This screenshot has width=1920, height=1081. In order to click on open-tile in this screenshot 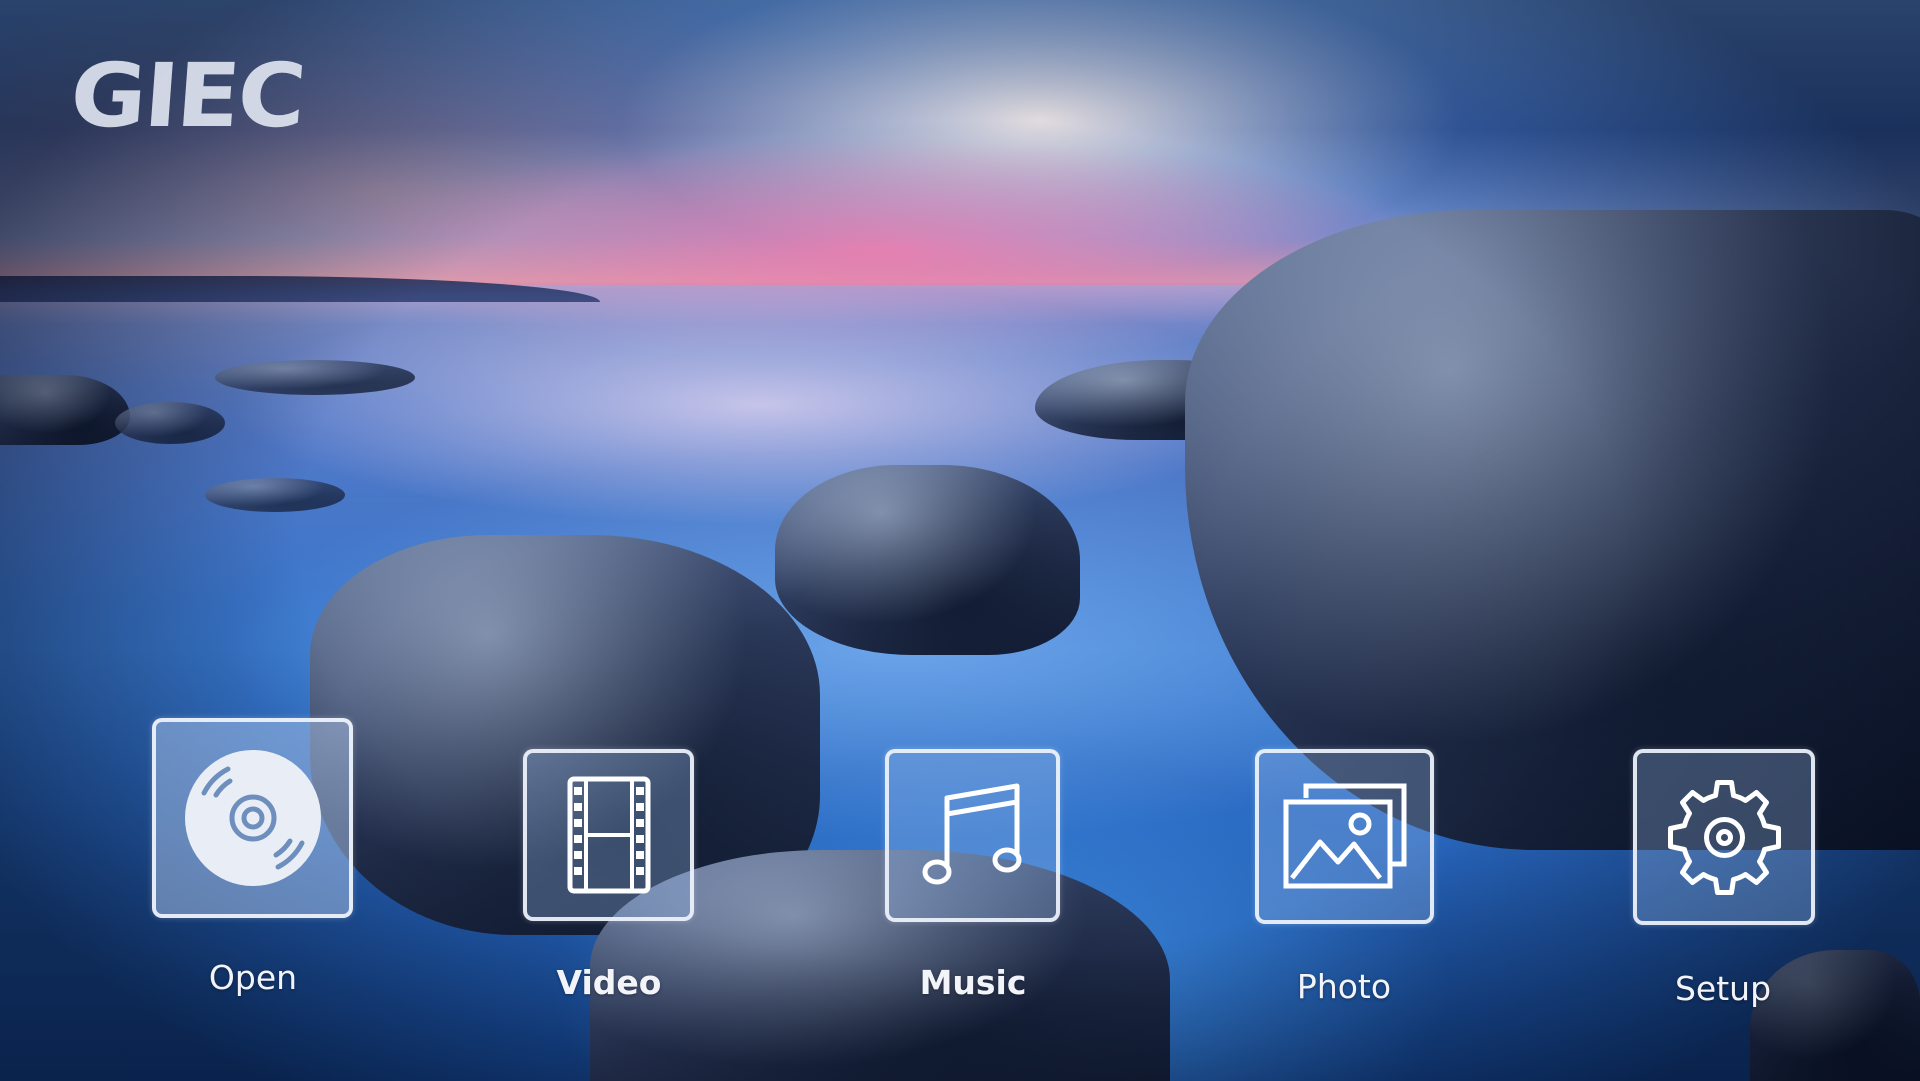, I will do `click(252, 818)`.